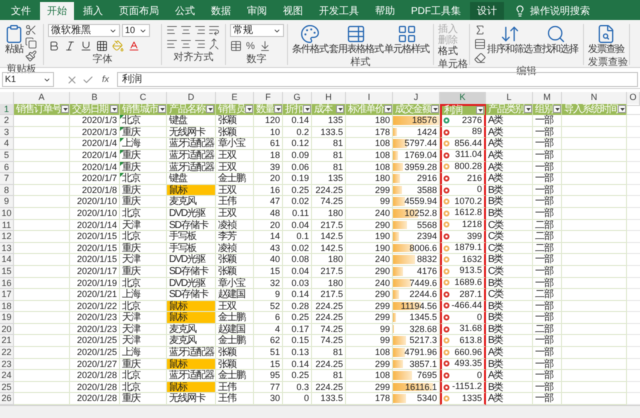 This screenshot has width=640, height=418. What do you see at coordinates (178, 387) in the screenshot?
I see `table-cell: 鼠标` at bounding box center [178, 387].